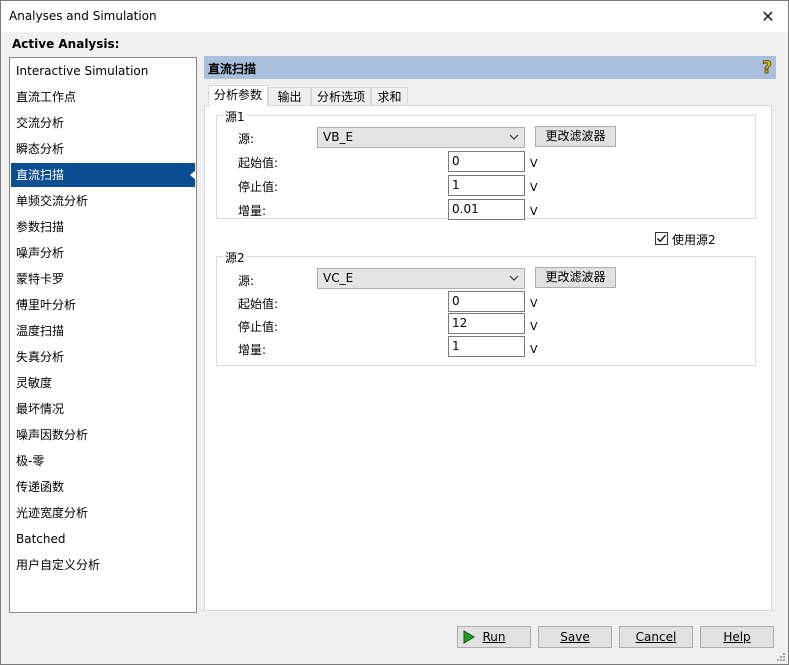 The image size is (789, 665). I want to click on analysis-item-transfer-function: 传递函数, so click(103, 487).